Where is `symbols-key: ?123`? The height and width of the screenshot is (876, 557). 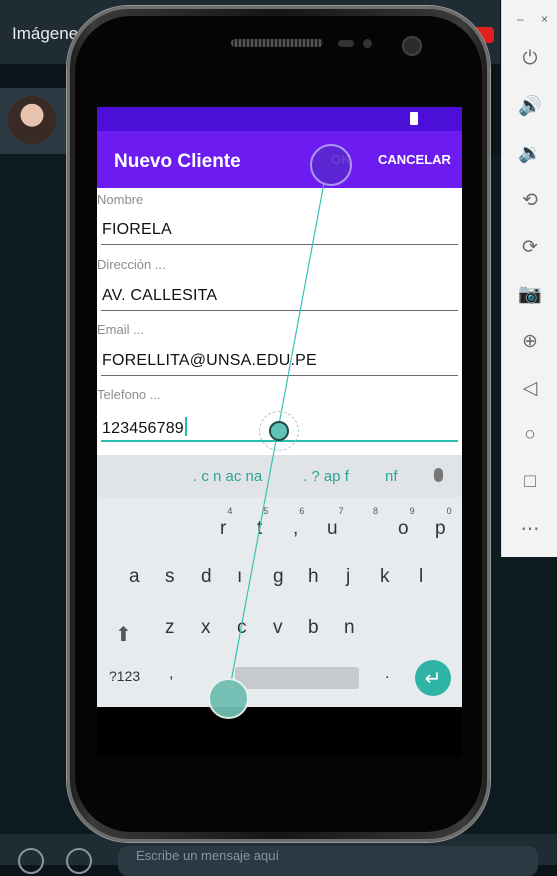 symbols-key: ?123 is located at coordinates (124, 676).